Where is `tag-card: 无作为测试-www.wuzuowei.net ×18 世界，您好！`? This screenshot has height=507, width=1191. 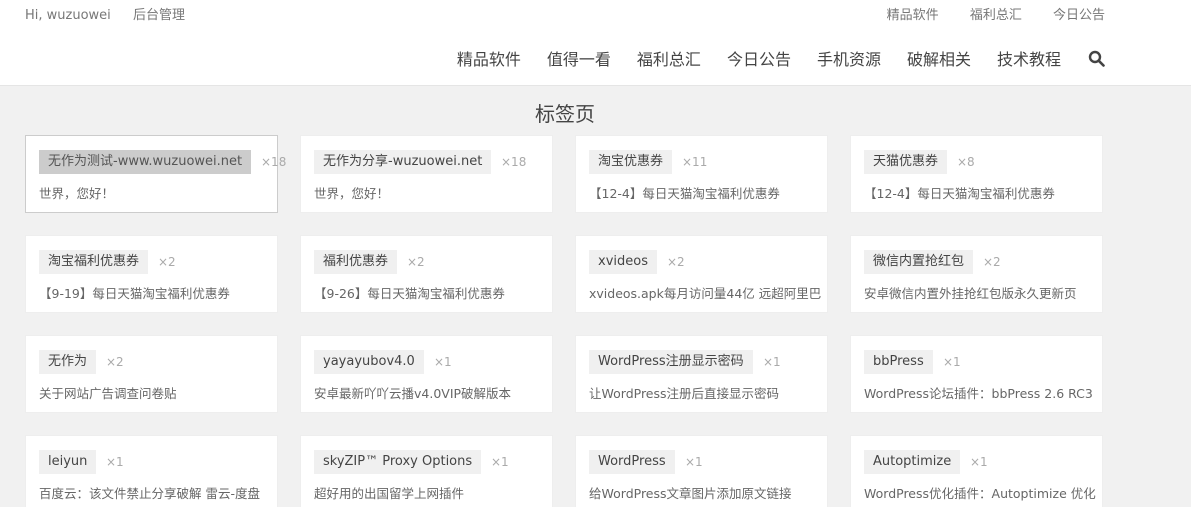
tag-card: 无作为测试-www.wuzuowei.net ×18 世界，您好！ is located at coordinates (155, 174).